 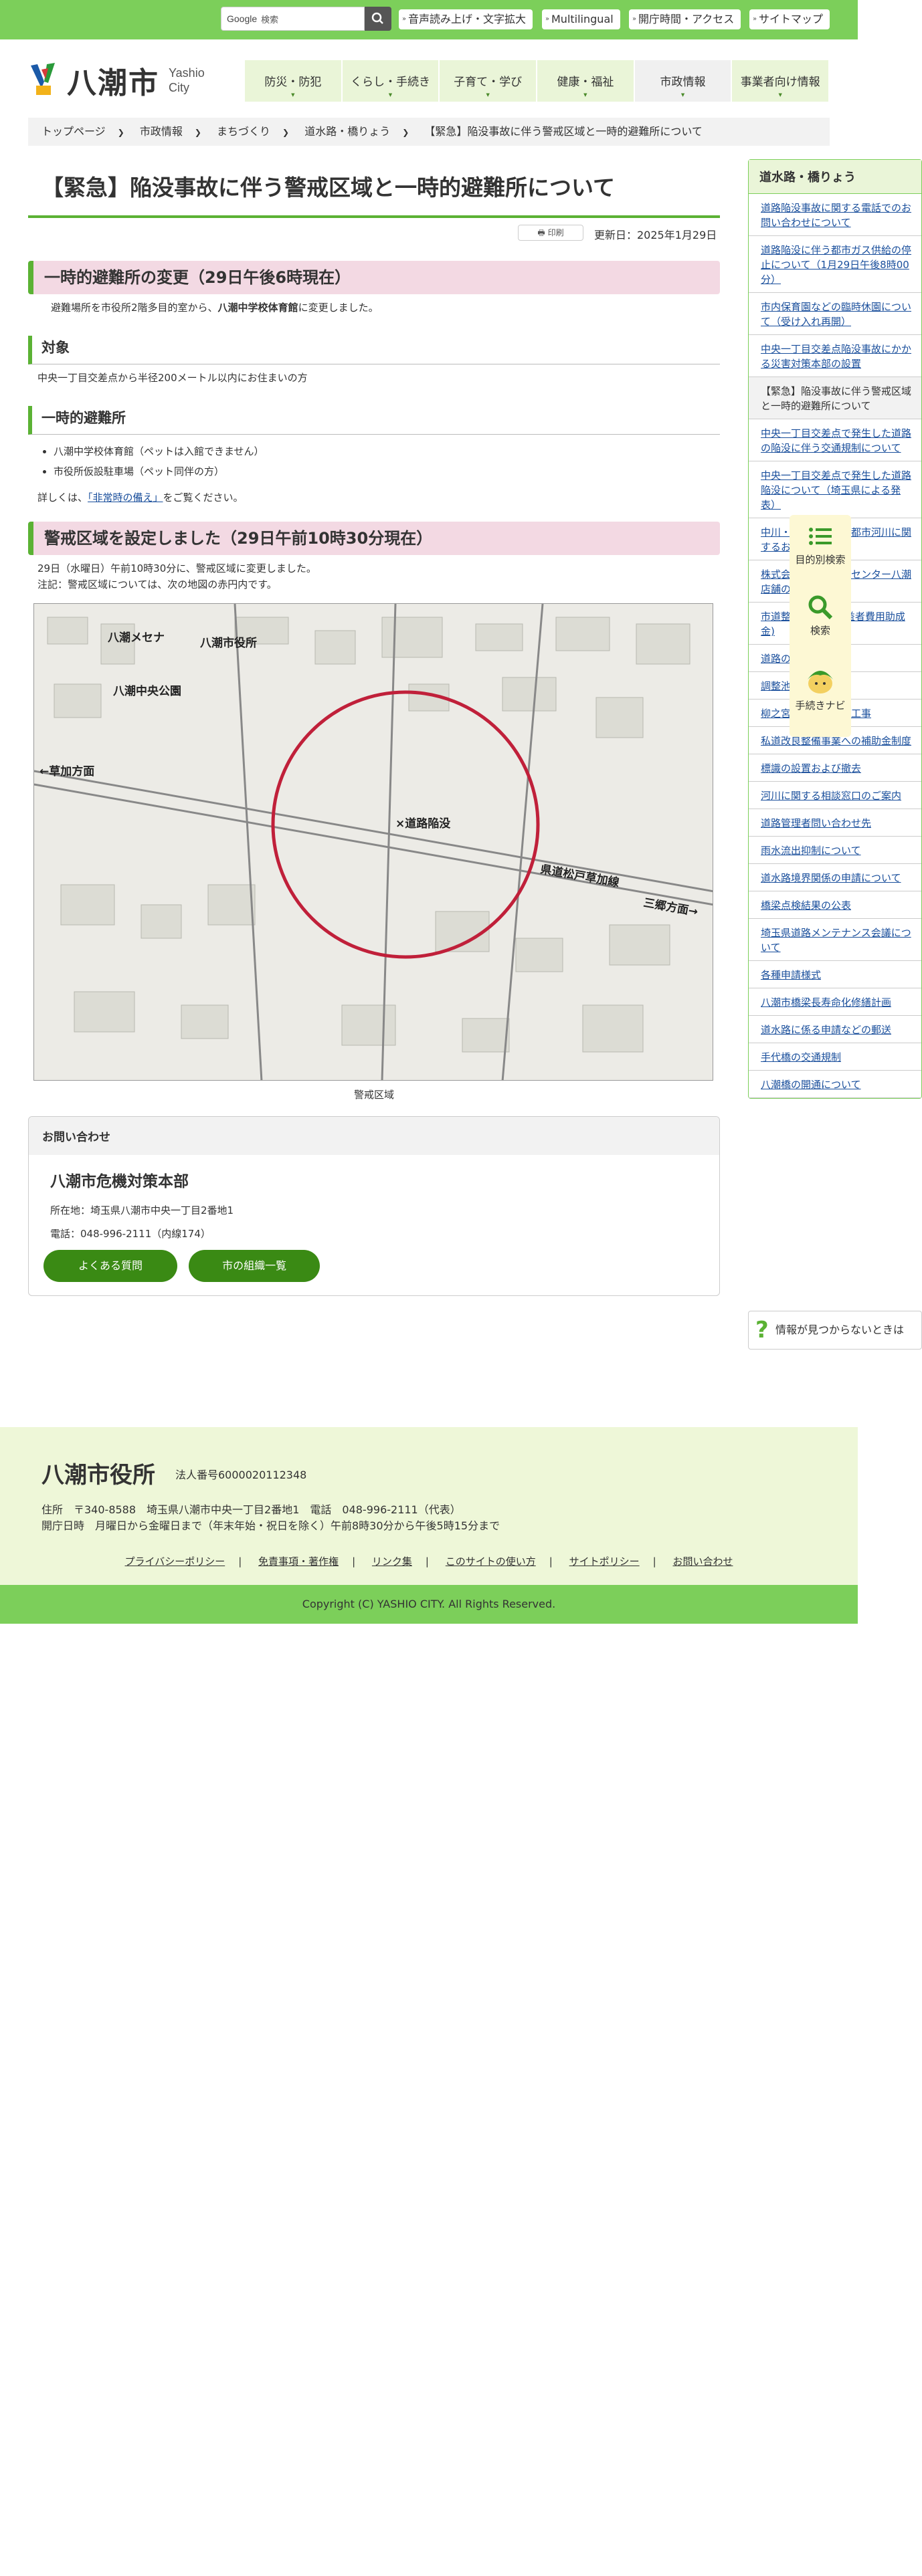 I want to click on sidebar-item-link: 調整池, so click(x=776, y=686).